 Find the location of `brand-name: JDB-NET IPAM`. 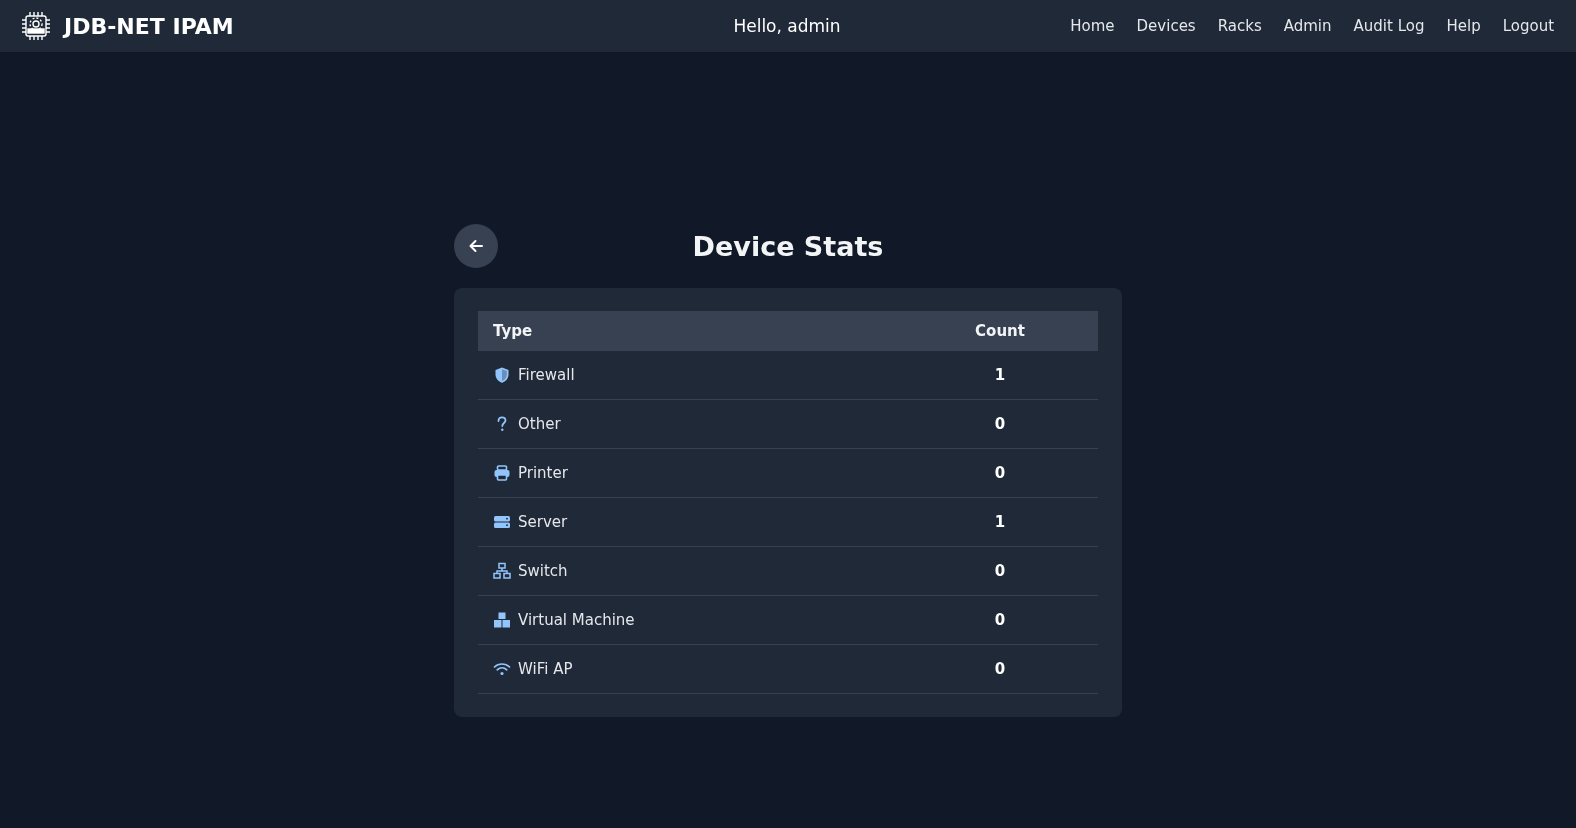

brand-name: JDB-NET IPAM is located at coordinates (149, 26).